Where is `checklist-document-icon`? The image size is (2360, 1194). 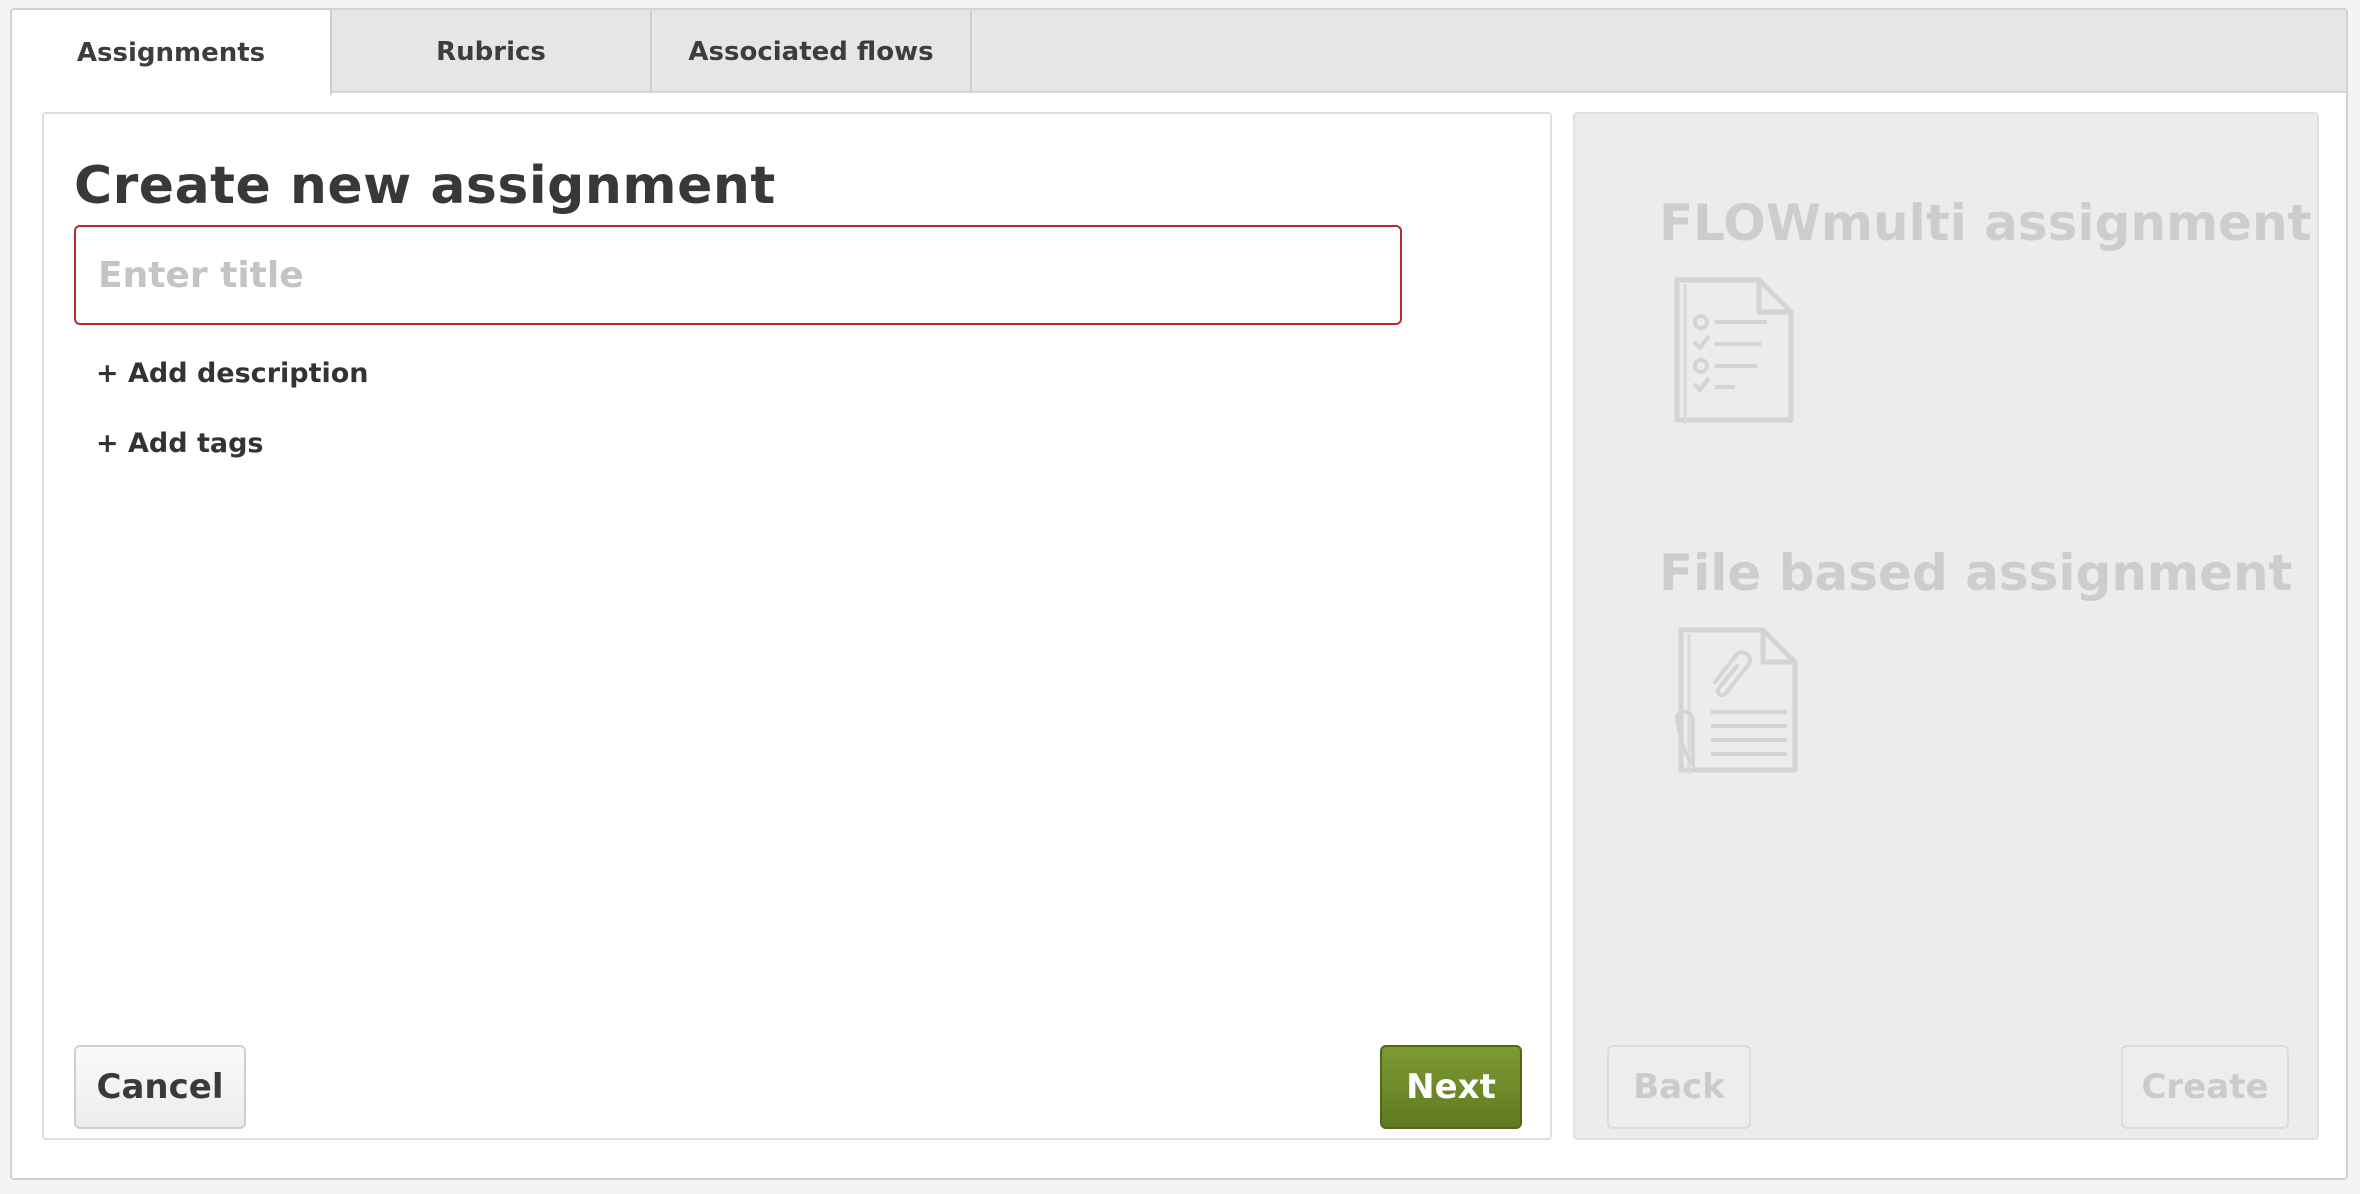
checklist-document-icon is located at coordinates (1736, 351).